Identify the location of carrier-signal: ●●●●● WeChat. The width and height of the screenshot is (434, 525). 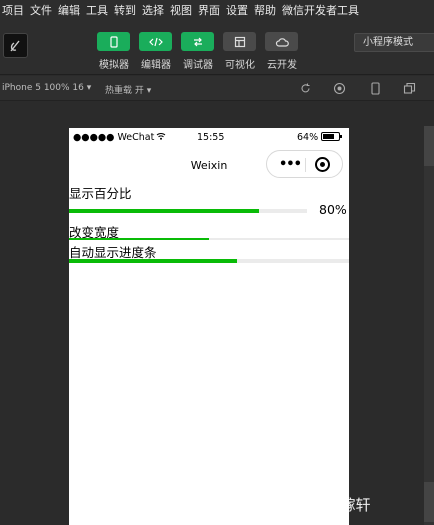
(119, 137).